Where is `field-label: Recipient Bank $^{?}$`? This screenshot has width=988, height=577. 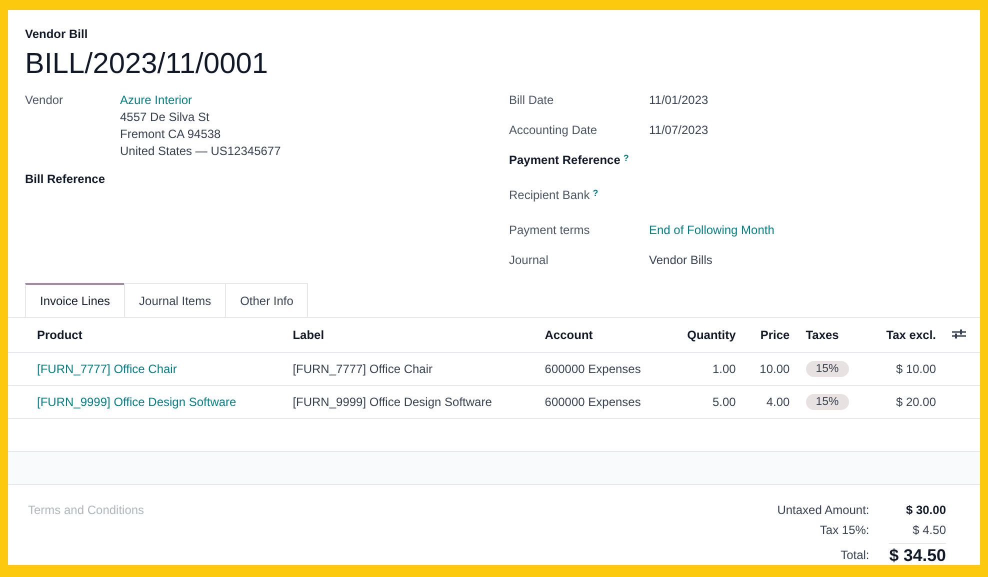
field-label: Recipient Bank $^{?}$ is located at coordinates (554, 196).